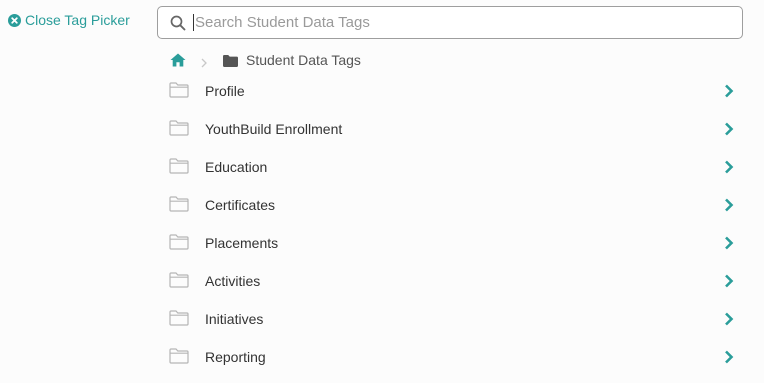 This screenshot has height=383, width=764. I want to click on search-box, so click(450, 22).